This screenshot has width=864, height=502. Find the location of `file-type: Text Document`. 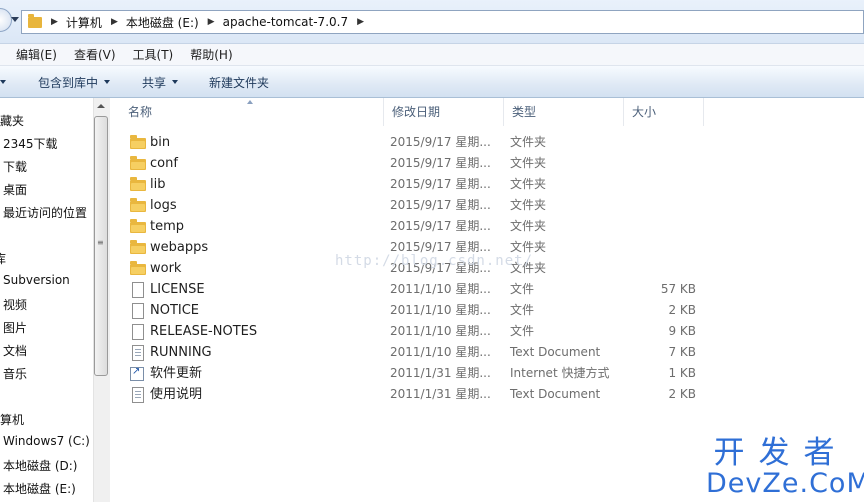

file-type: Text Document is located at coordinates (555, 352).